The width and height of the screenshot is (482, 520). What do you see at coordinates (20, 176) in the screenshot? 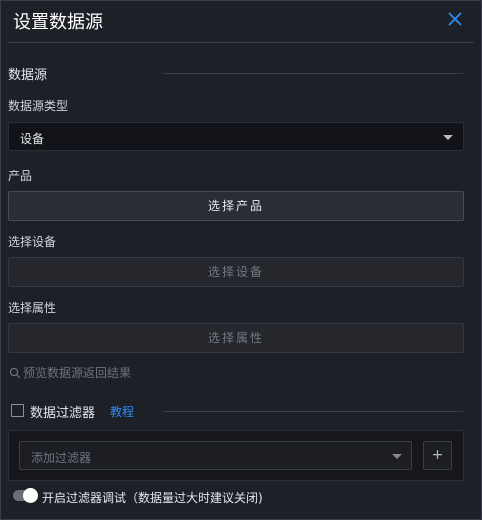
I see `product-label: 产品` at bounding box center [20, 176].